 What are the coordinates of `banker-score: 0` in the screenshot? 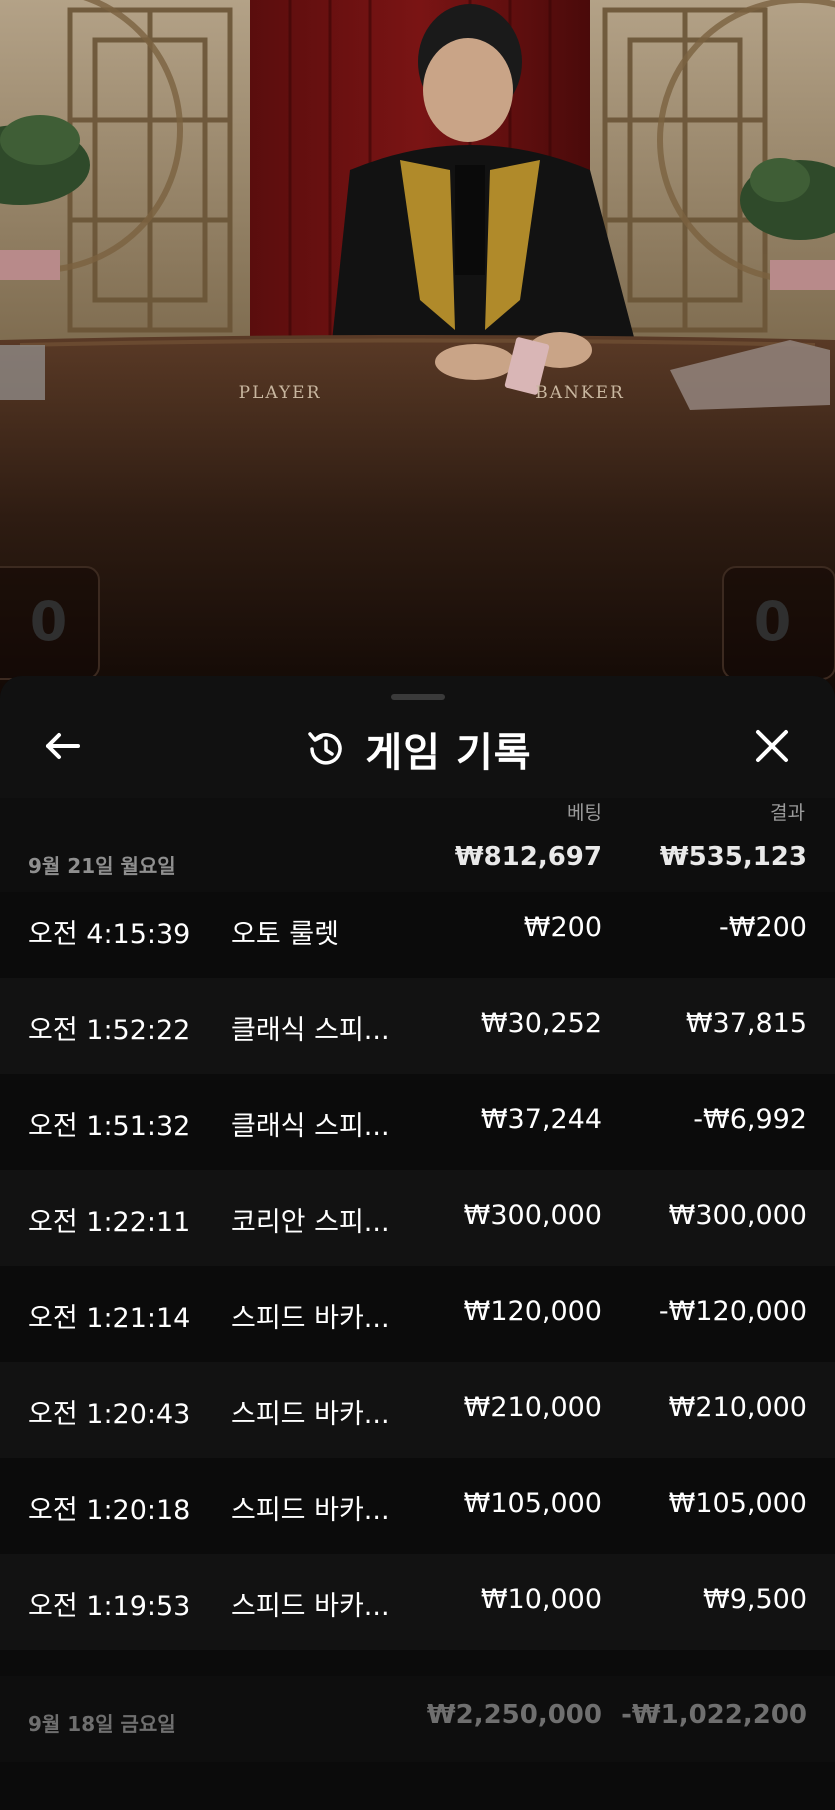 It's located at (773, 621).